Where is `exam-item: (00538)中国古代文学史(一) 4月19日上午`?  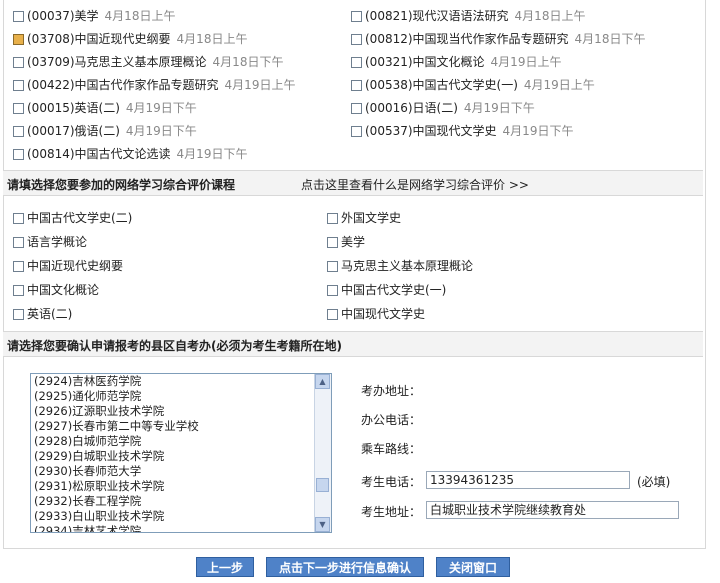
exam-item: (00538)中国古代文学史(一) 4月19日上午 is located at coordinates (473, 85).